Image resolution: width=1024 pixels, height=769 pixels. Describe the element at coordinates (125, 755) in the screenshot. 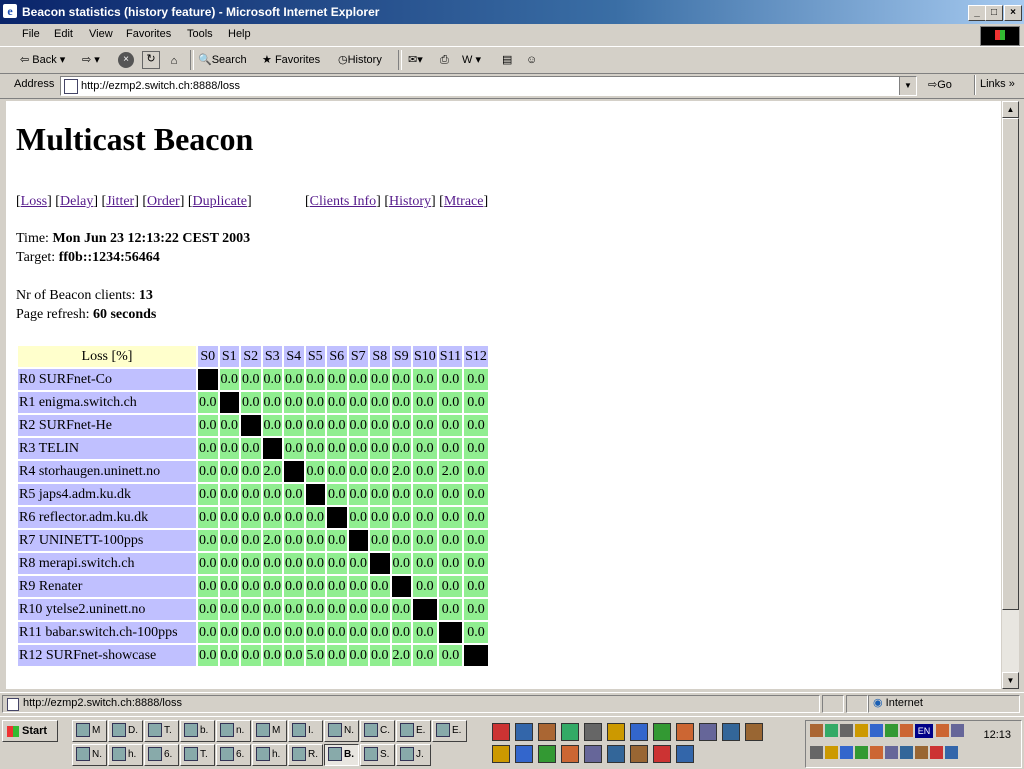

I see `taskbar-button: h.` at that location.